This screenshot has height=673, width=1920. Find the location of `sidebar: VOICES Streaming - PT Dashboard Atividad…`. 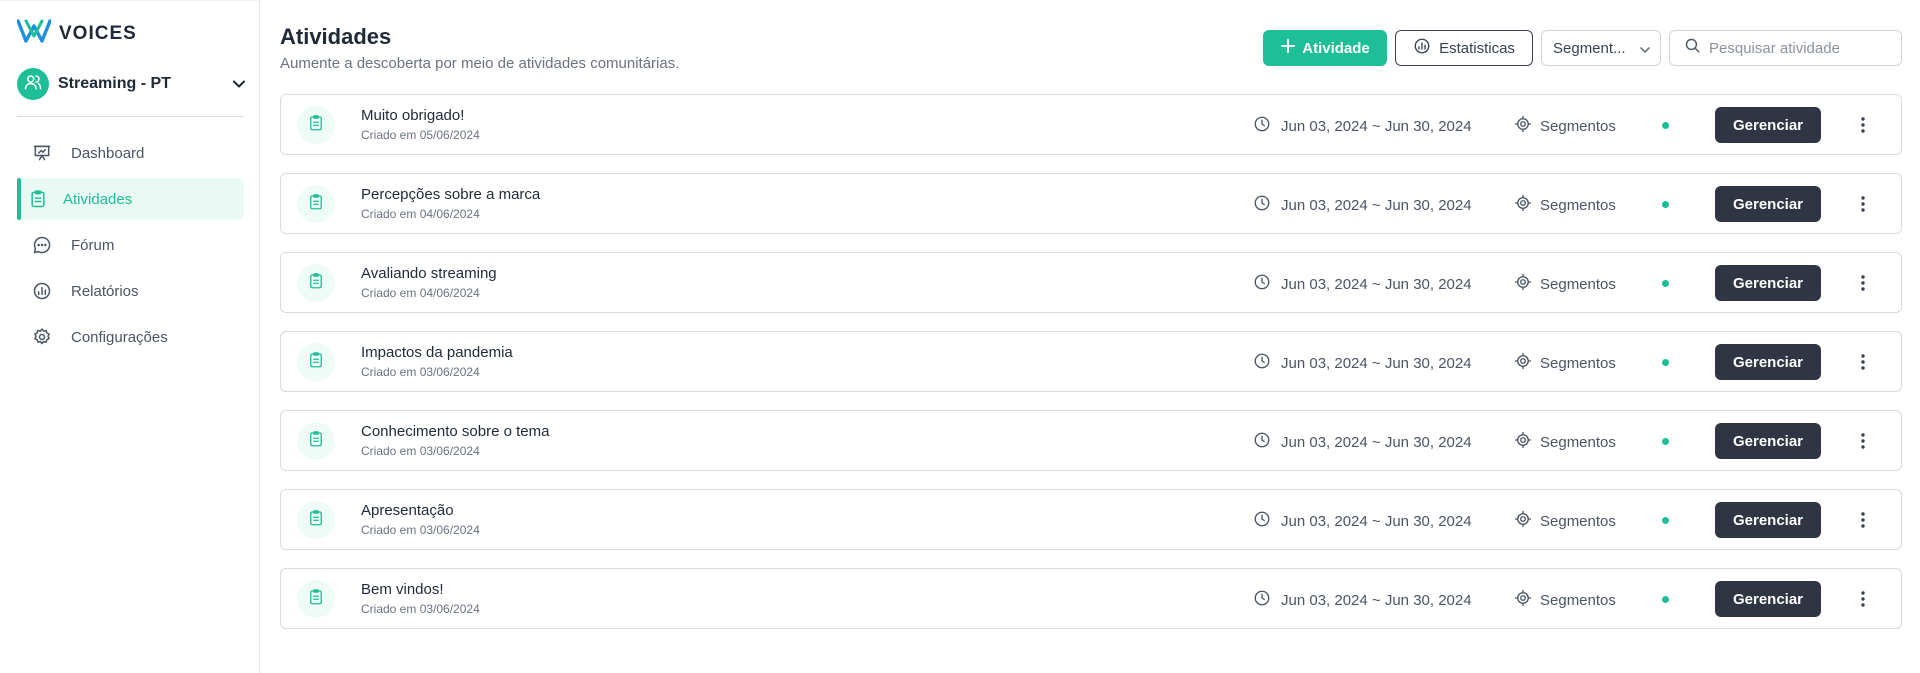

sidebar: VOICES Streaming - PT Dashboard Atividad… is located at coordinates (130, 336).